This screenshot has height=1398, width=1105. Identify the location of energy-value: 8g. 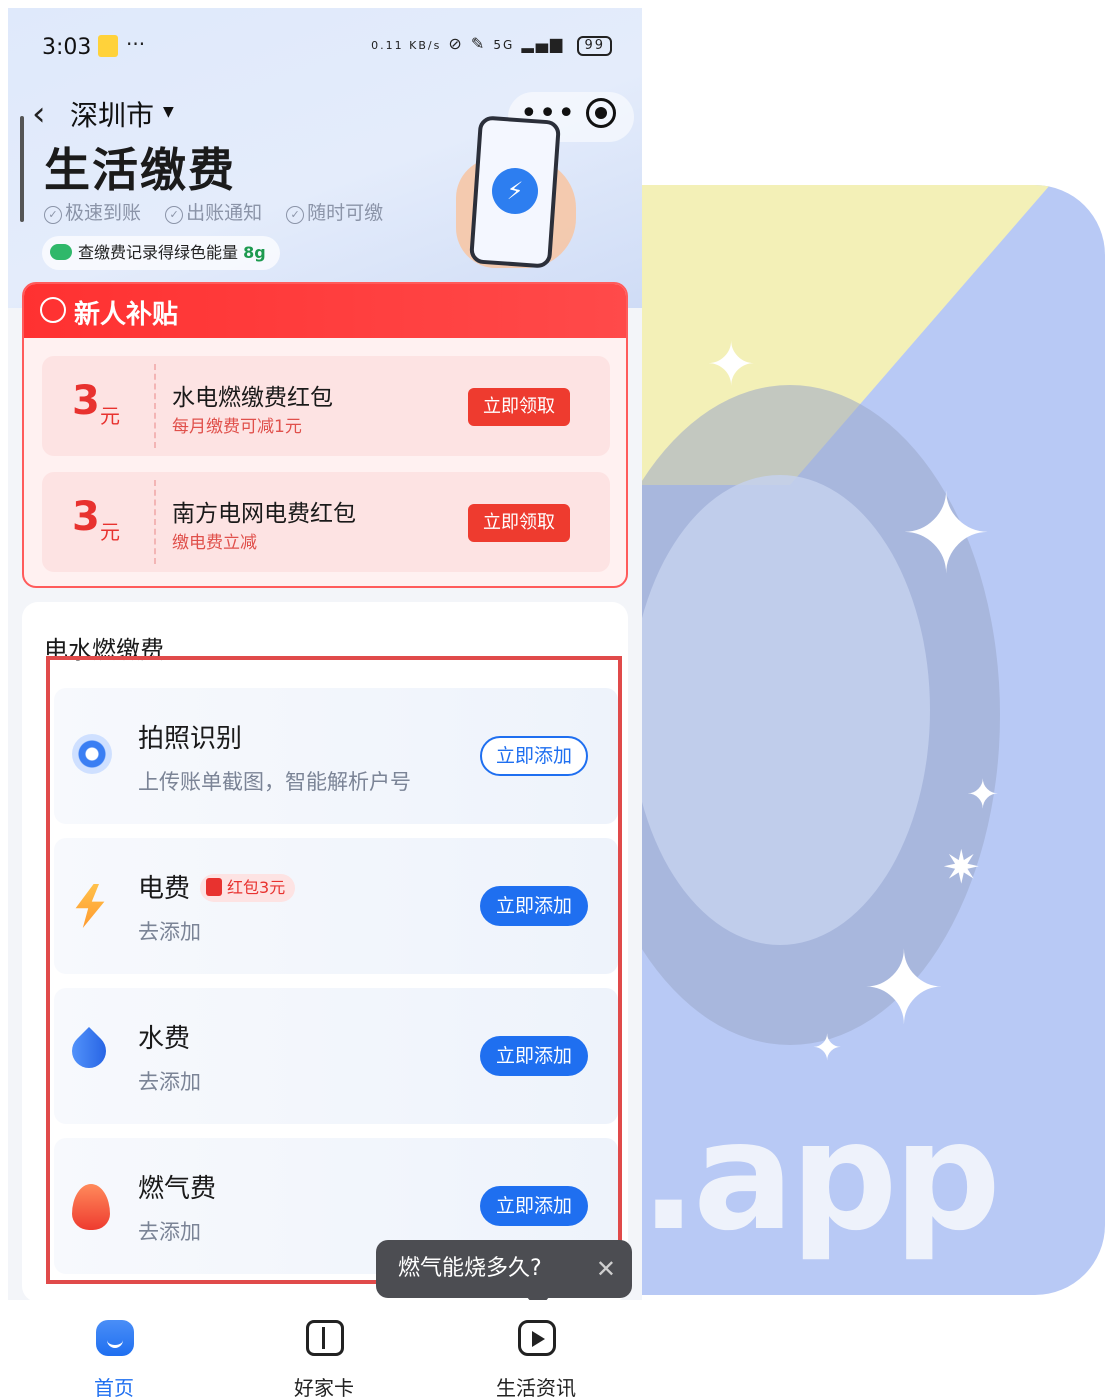
(254, 252).